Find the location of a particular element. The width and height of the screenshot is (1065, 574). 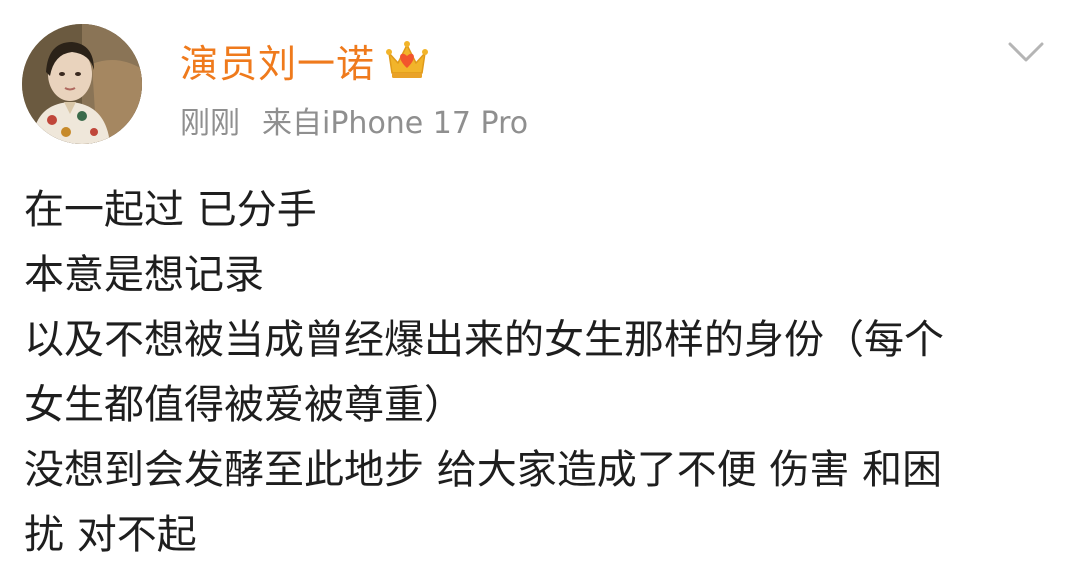

crown-icon is located at coordinates (407, 60).